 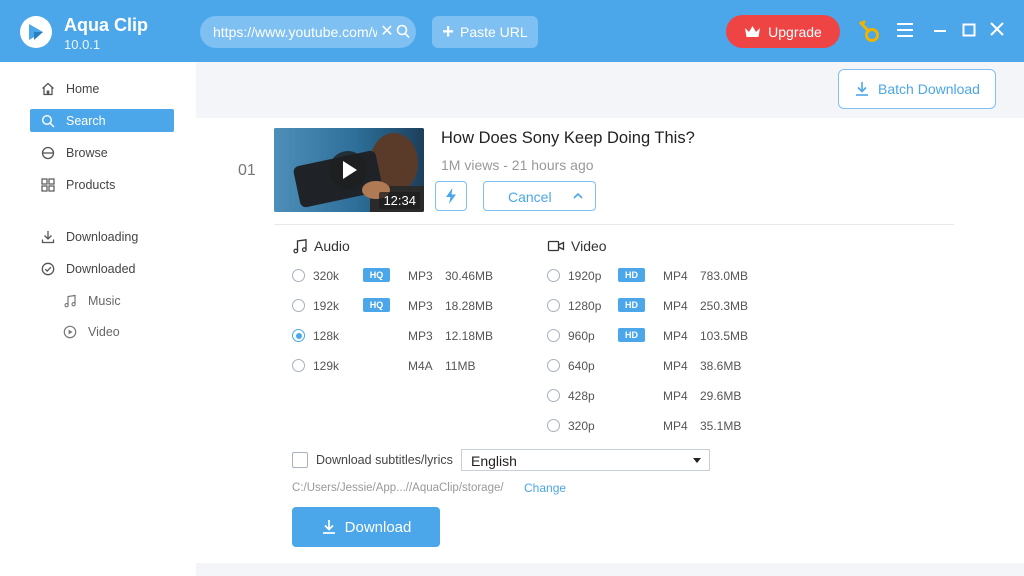 What do you see at coordinates (940, 30) in the screenshot?
I see `minimize-icon` at bounding box center [940, 30].